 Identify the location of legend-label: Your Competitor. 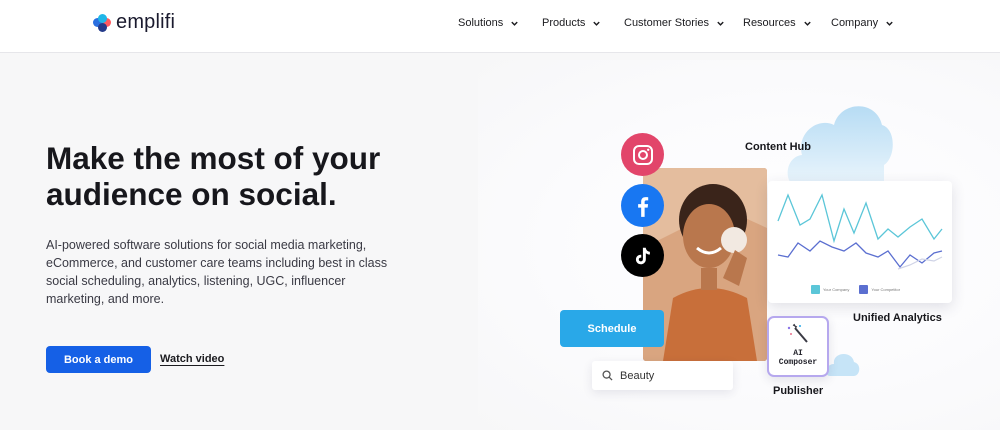
(886, 289).